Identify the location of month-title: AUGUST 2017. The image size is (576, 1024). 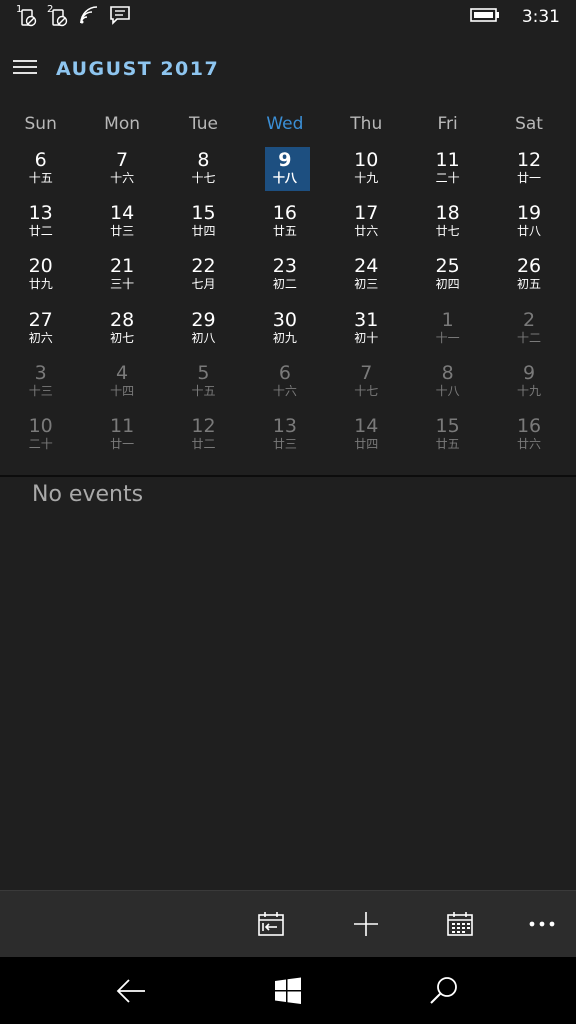
(137, 69).